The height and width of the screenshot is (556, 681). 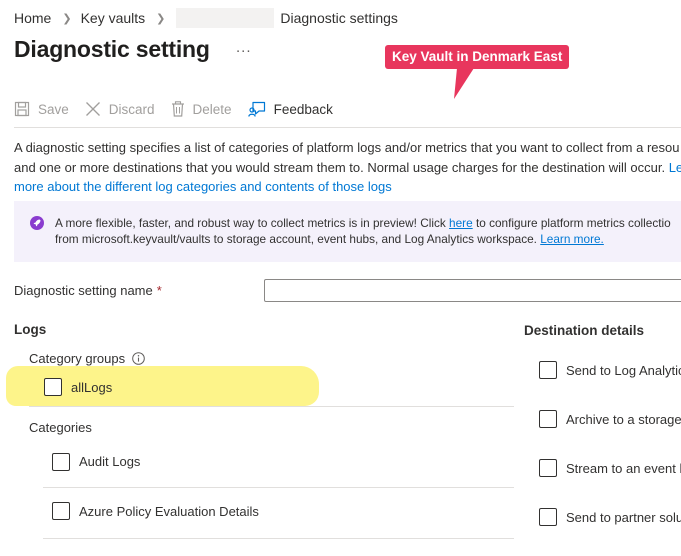 What do you see at coordinates (548, 517) in the screenshot?
I see `partner-solution-checkbox` at bounding box center [548, 517].